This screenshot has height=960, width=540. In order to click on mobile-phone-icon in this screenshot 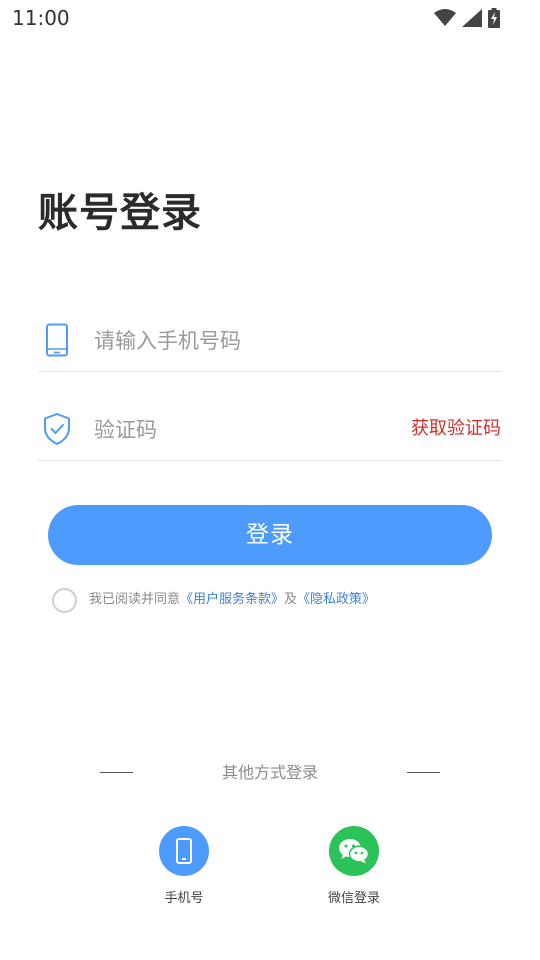, I will do `click(184, 851)`.